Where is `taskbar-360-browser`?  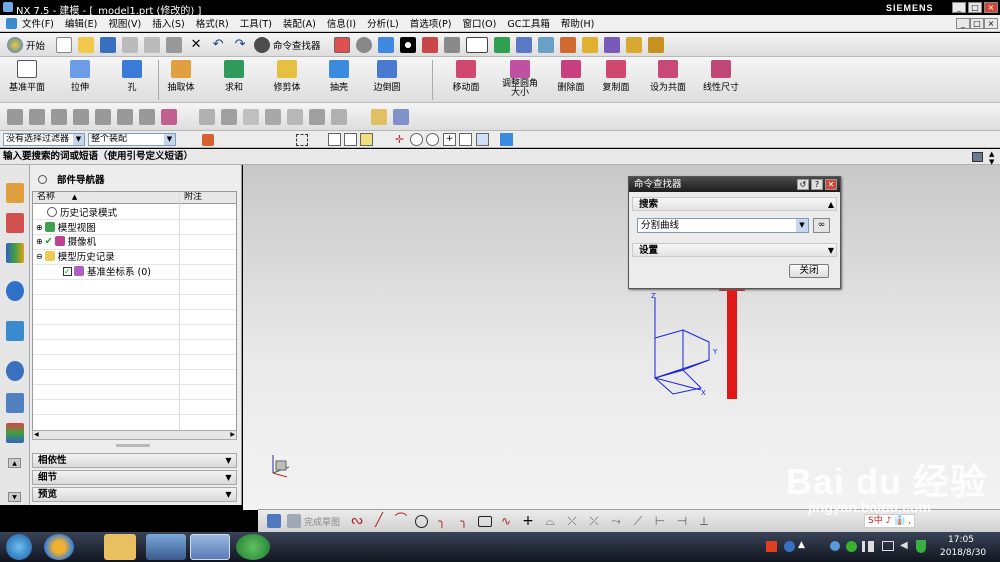 taskbar-360-browser is located at coordinates (253, 547).